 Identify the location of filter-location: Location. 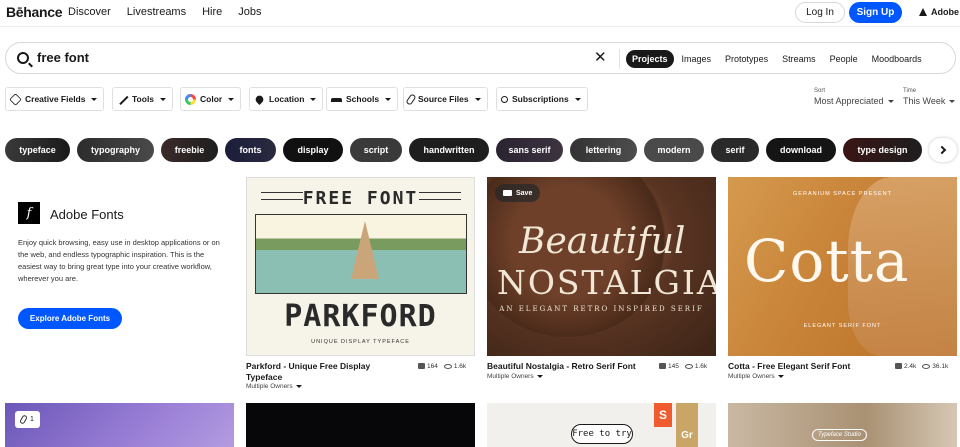
(286, 99).